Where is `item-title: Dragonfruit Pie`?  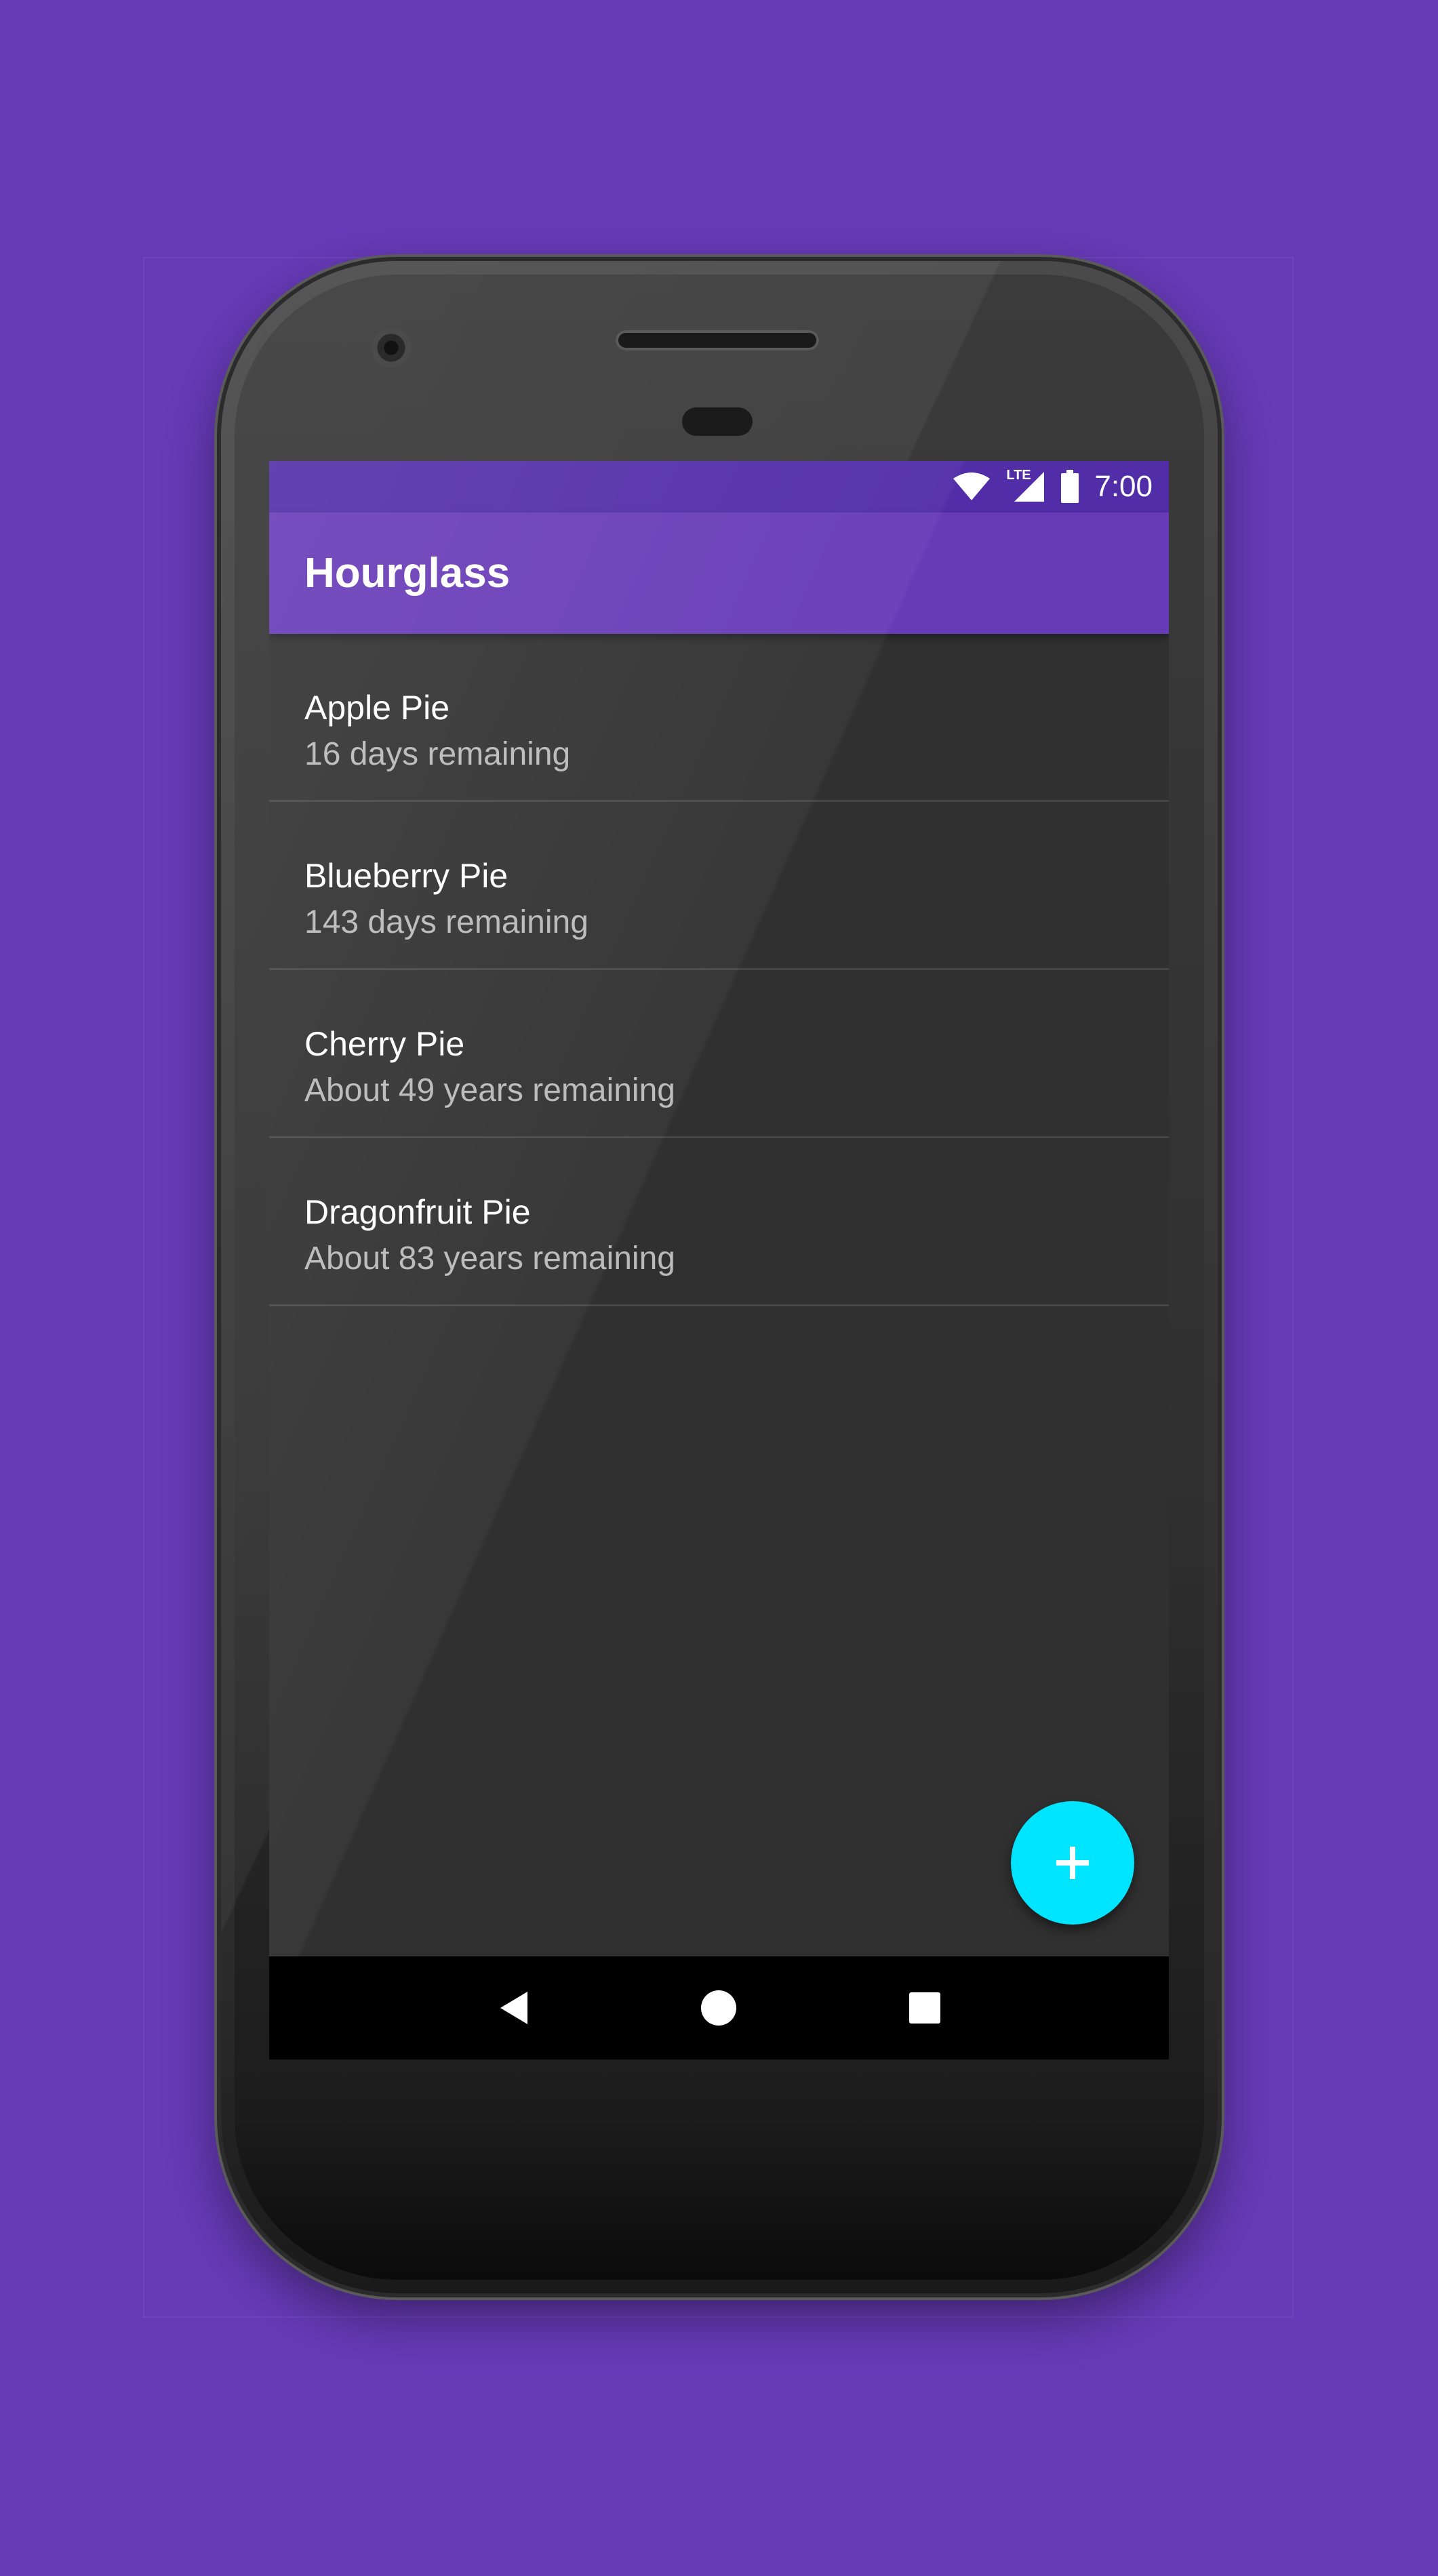
item-title: Dragonfruit Pie is located at coordinates (417, 1212).